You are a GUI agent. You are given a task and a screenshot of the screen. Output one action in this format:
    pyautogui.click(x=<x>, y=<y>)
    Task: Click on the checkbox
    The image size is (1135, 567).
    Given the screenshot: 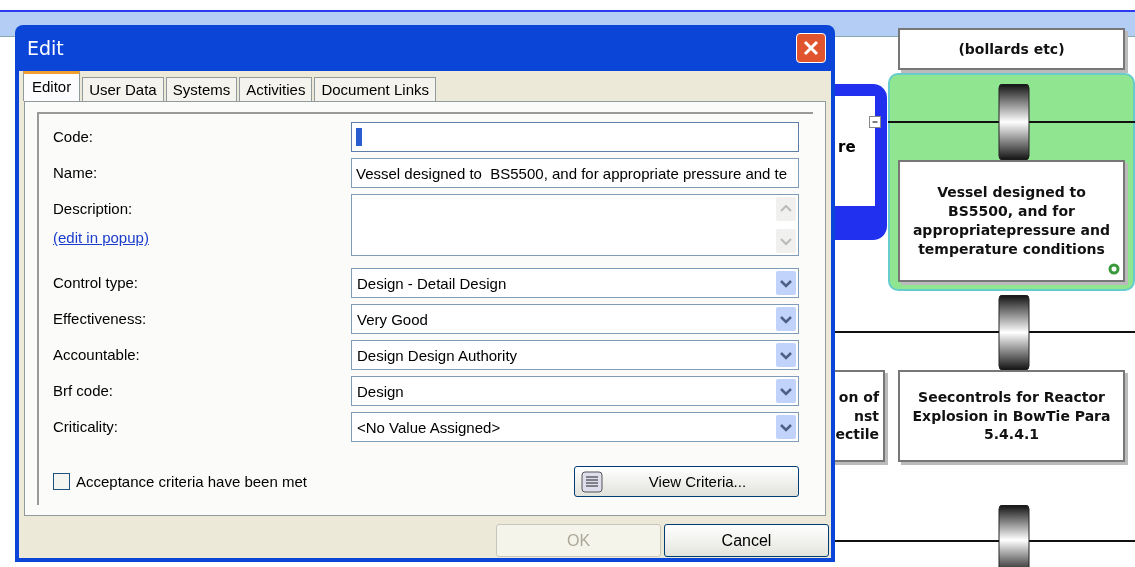 What is the action you would take?
    pyautogui.click(x=61, y=481)
    